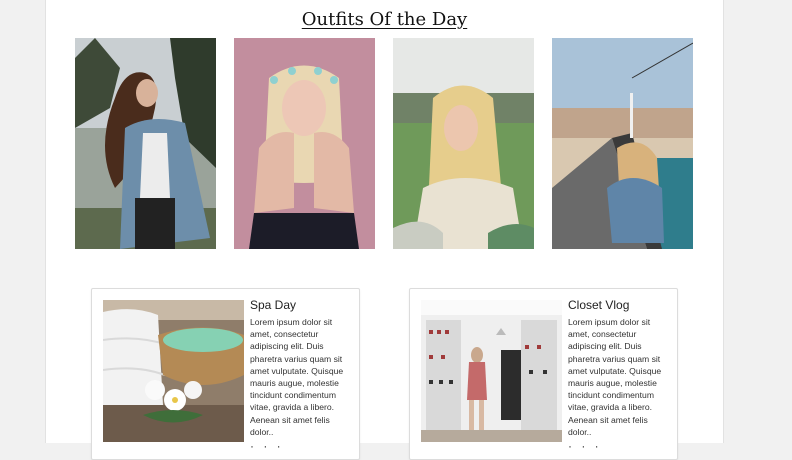 This screenshot has width=792, height=460. Describe the element at coordinates (273, 305) in the screenshot. I see `post-title: Spa Day` at that location.